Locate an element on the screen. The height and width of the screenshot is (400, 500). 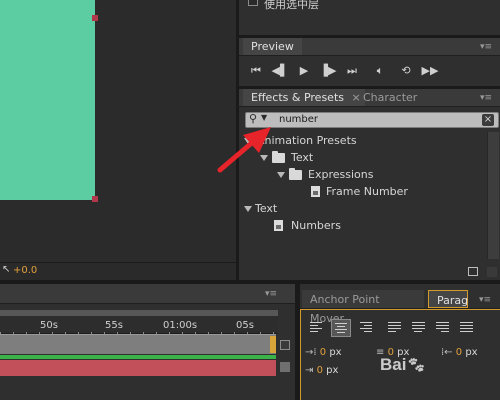
tab-character: Character is located at coordinates (402, 97).